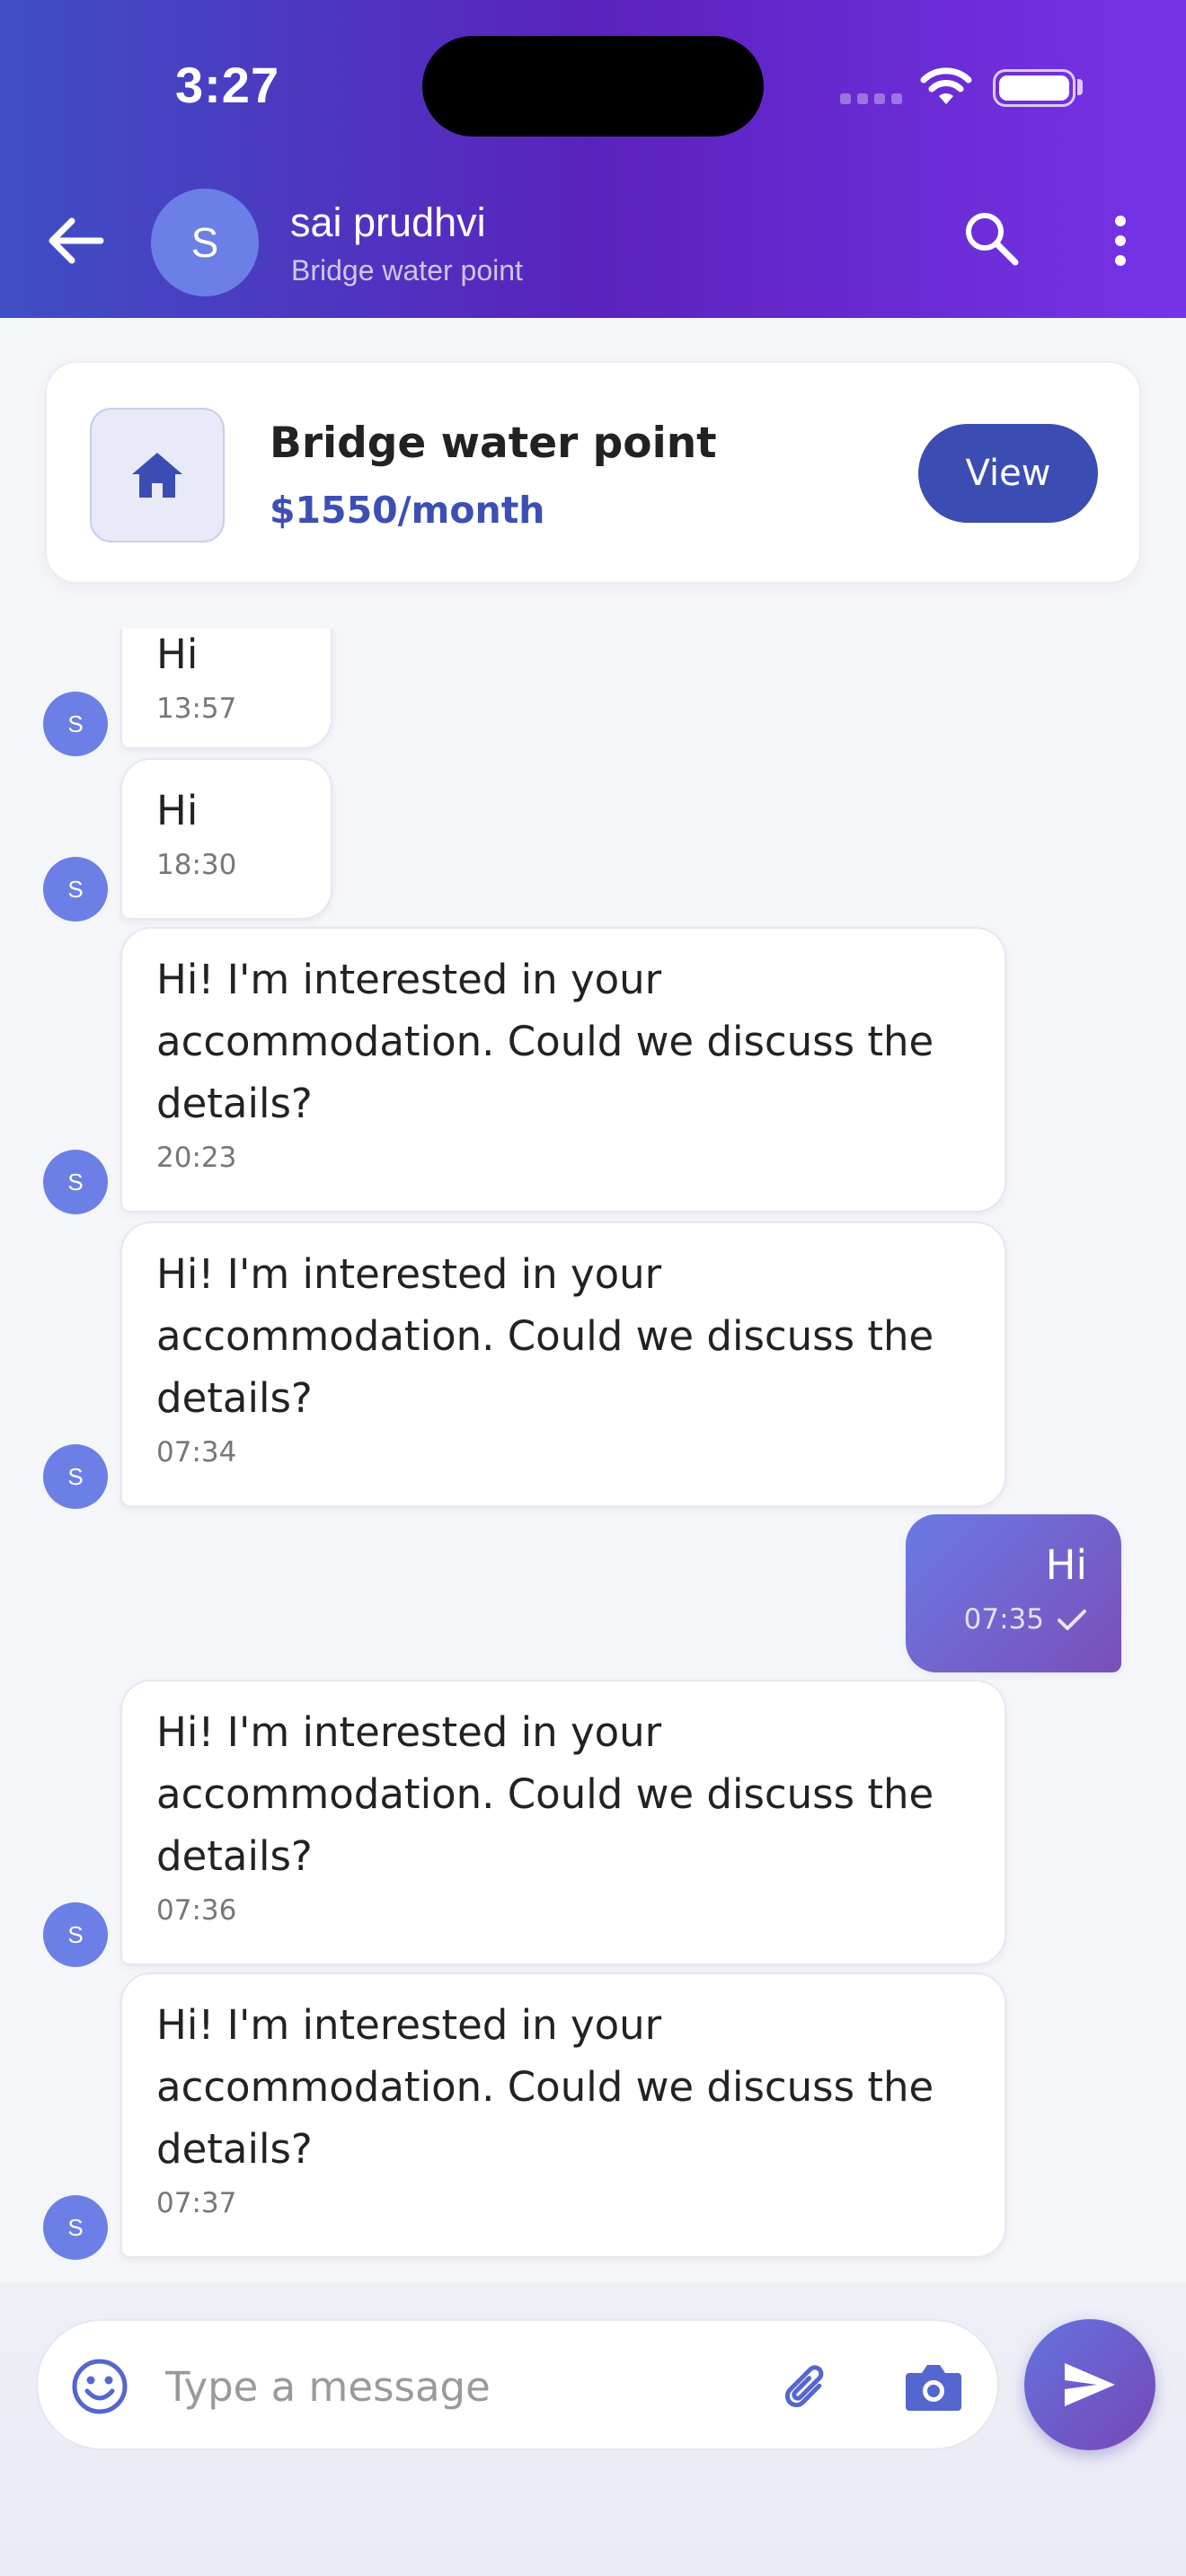  I want to click on attach-button, so click(805, 2386).